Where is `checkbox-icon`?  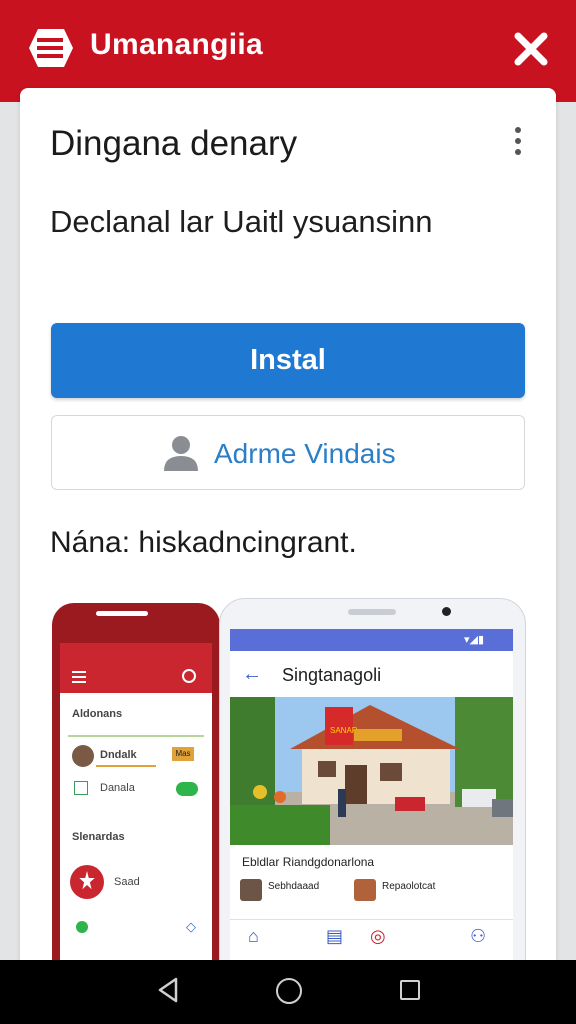 checkbox-icon is located at coordinates (81, 788).